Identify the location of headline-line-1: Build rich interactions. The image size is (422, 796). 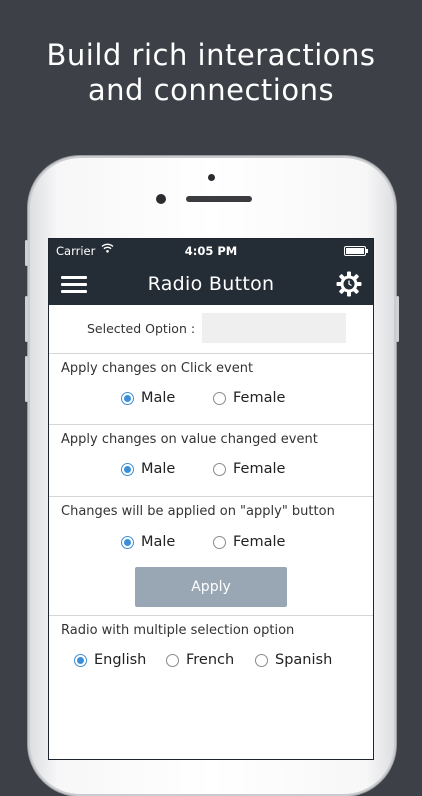
(211, 55).